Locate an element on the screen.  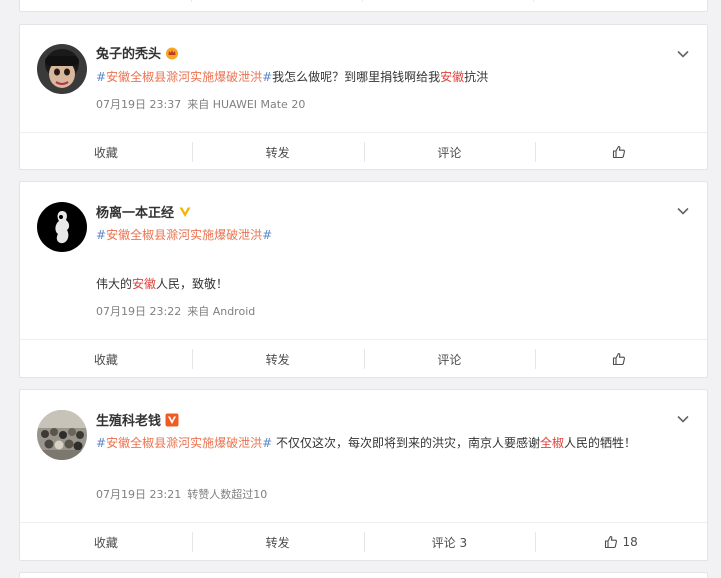
post-source: 来自 Android is located at coordinates (221, 311).